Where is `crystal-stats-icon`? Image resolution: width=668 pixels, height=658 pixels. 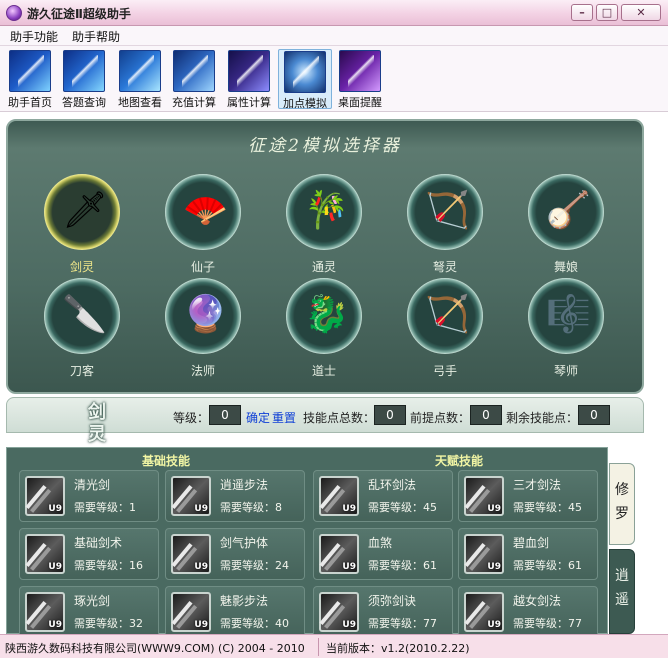
crystal-stats-icon is located at coordinates (249, 71).